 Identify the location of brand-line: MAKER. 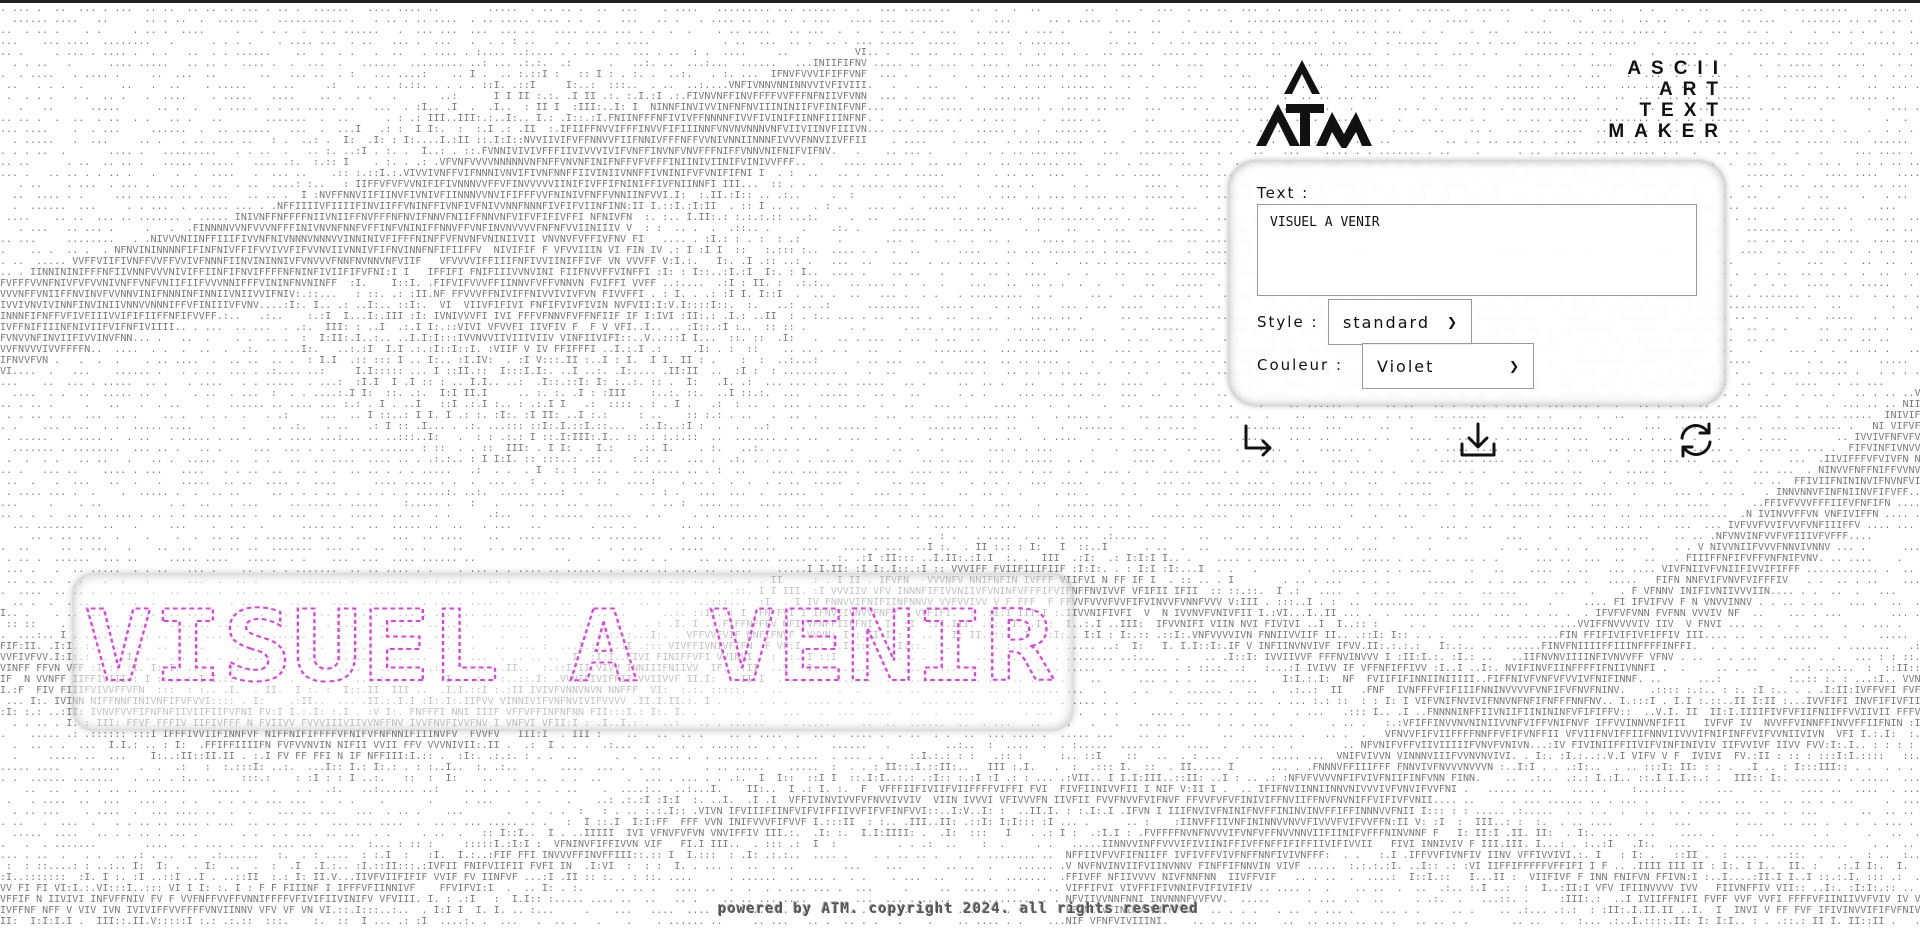
(1668, 131).